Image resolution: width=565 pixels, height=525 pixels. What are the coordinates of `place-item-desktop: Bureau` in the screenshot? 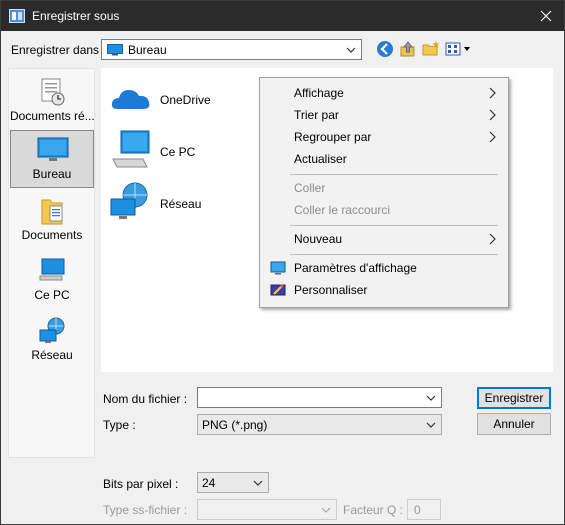 It's located at (52, 159).